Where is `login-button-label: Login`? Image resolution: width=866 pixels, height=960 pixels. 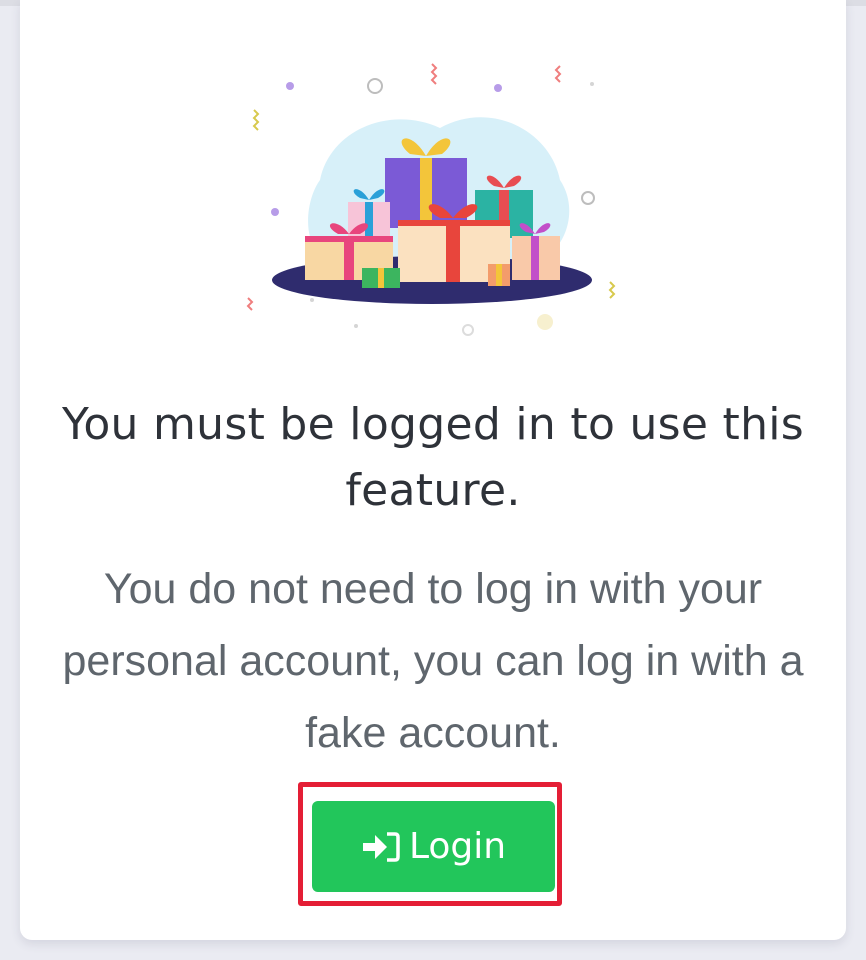 login-button-label: Login is located at coordinates (457, 846).